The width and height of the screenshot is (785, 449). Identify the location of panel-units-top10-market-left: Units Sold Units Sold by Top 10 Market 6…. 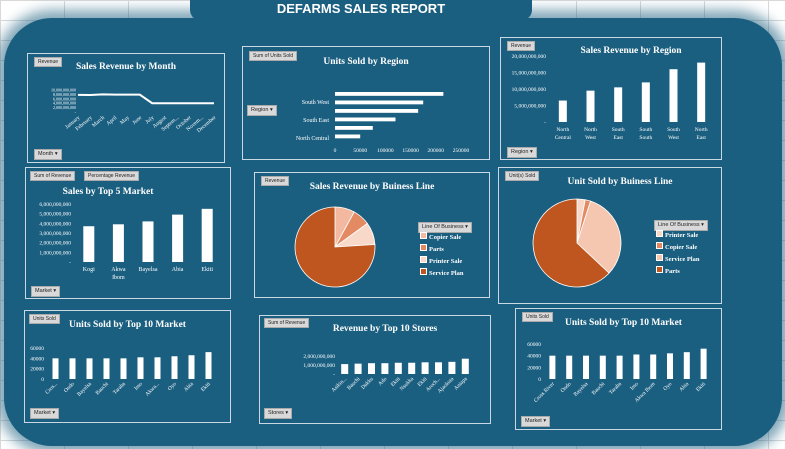
(127, 366).